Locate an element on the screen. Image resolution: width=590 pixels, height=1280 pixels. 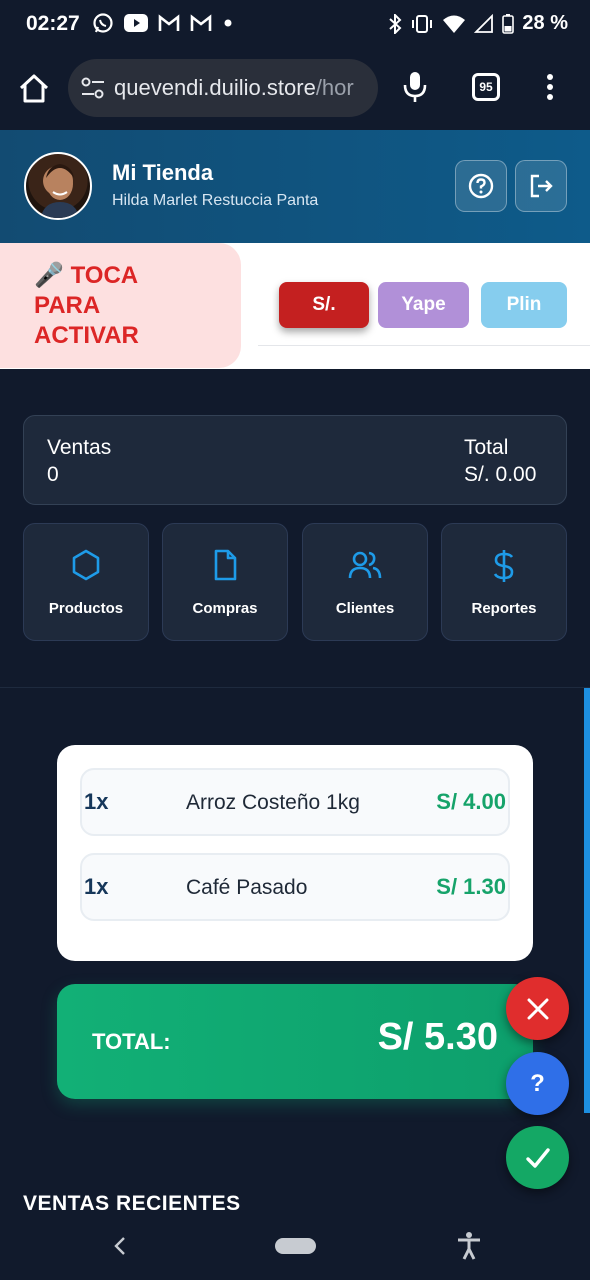
help-circle-icon is located at coordinates (481, 186).